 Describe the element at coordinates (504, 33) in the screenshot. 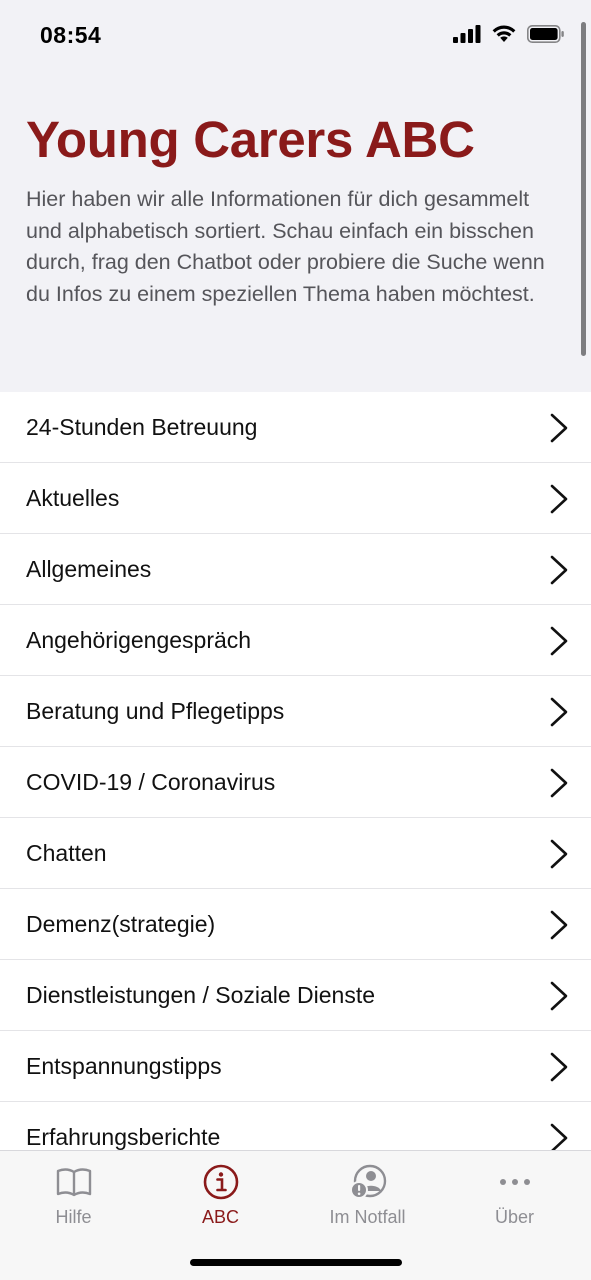

I see `wifi-icon` at that location.